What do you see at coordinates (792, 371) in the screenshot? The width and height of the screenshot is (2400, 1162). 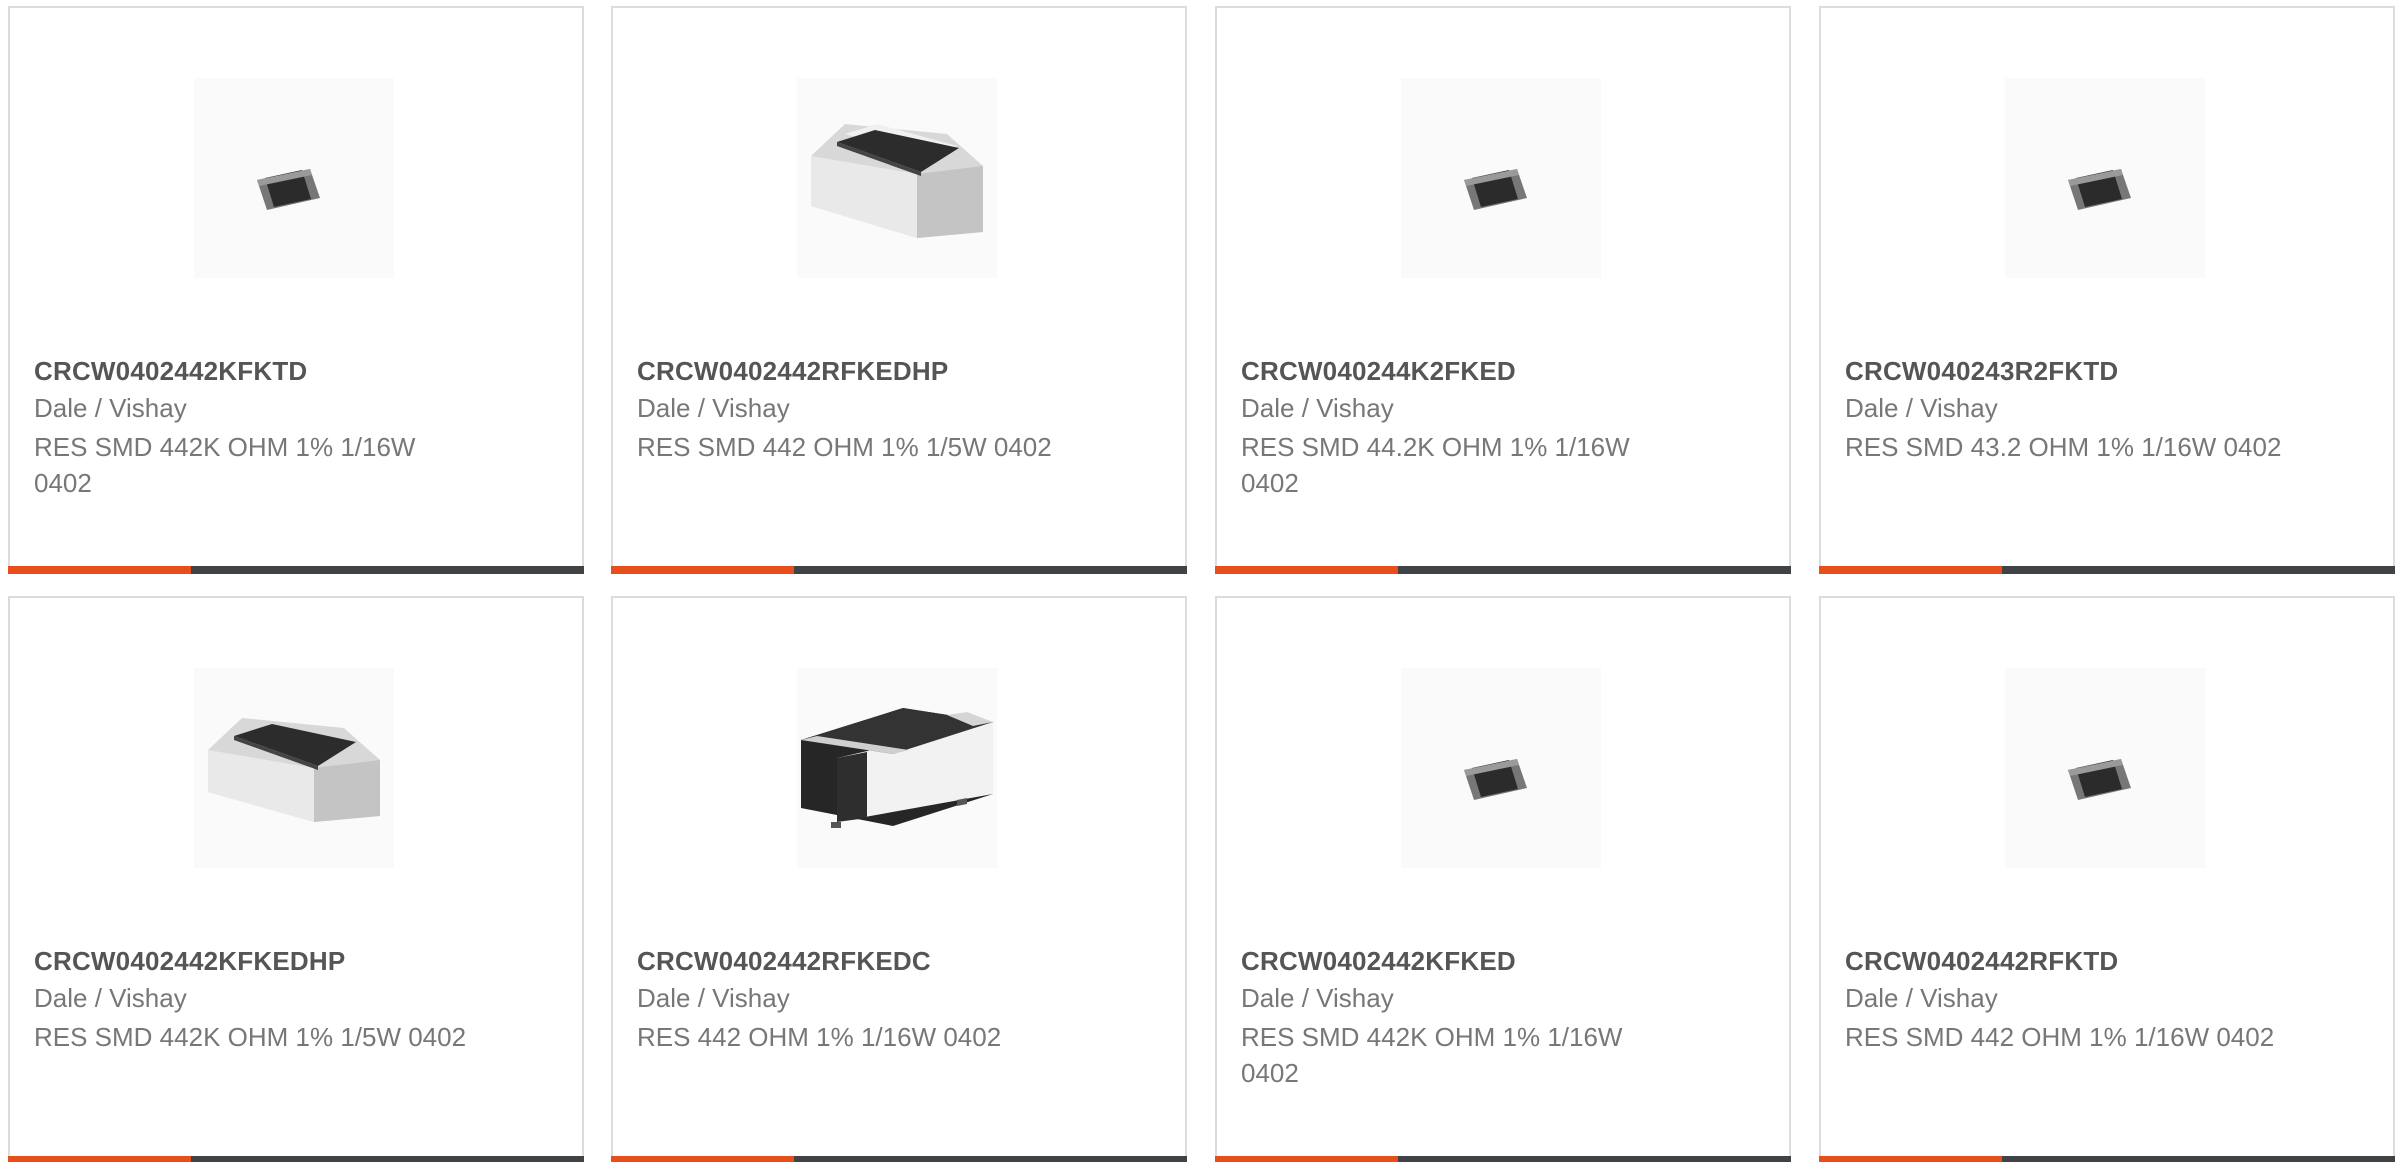 I see `part-number: CRCW0402442RFKEDHP` at bounding box center [792, 371].